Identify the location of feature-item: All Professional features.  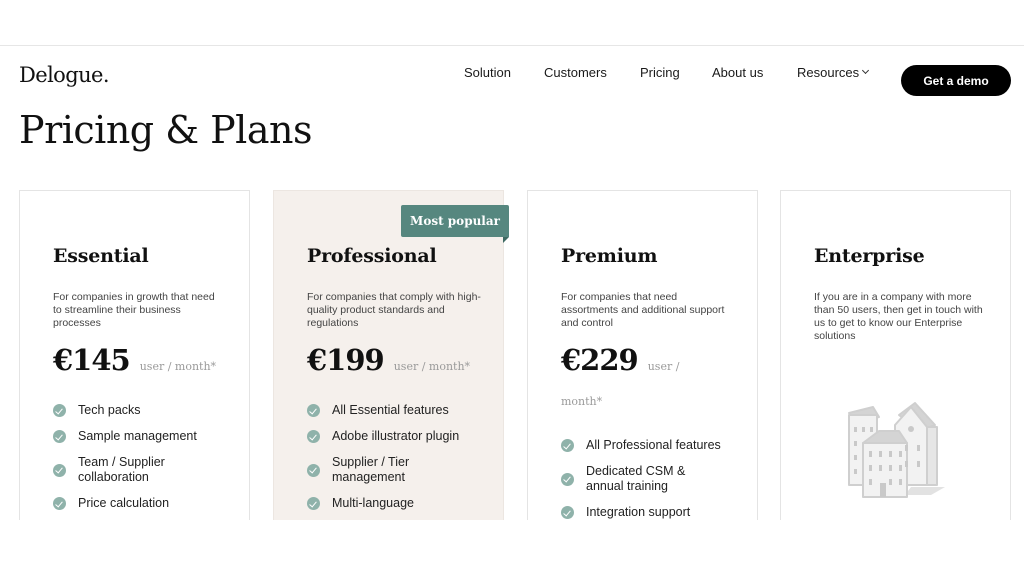
(641, 445).